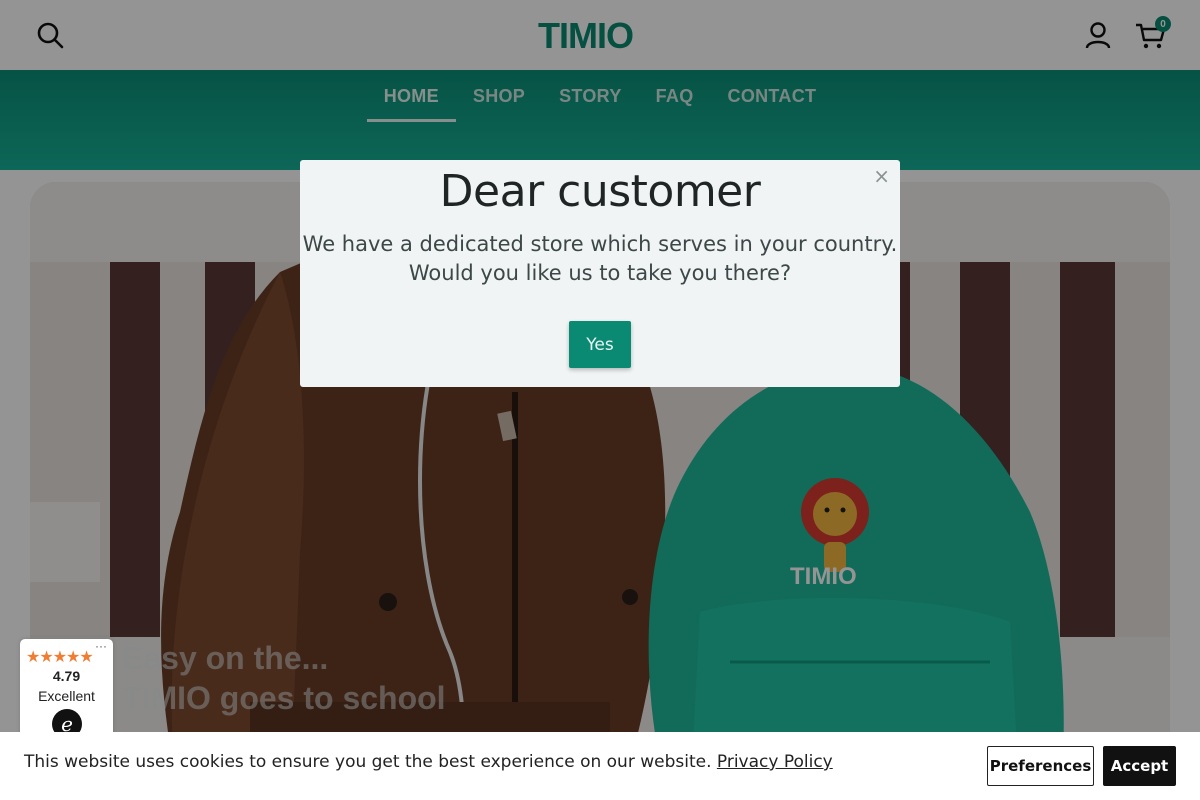 The height and width of the screenshot is (800, 1200). Describe the element at coordinates (1040, 766) in the screenshot. I see `preferences-button: Preferences` at that location.